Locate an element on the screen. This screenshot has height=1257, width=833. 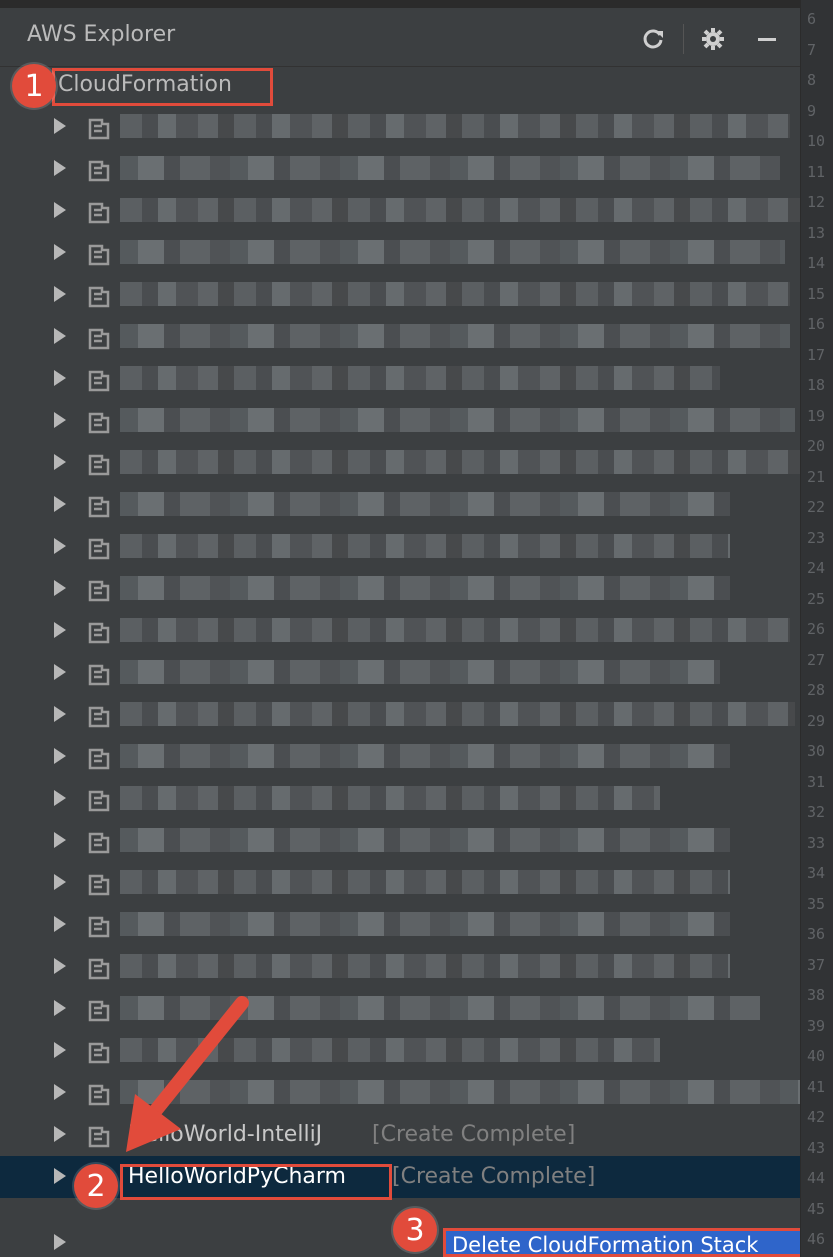
line-number: 25 is located at coordinates (816, 598).